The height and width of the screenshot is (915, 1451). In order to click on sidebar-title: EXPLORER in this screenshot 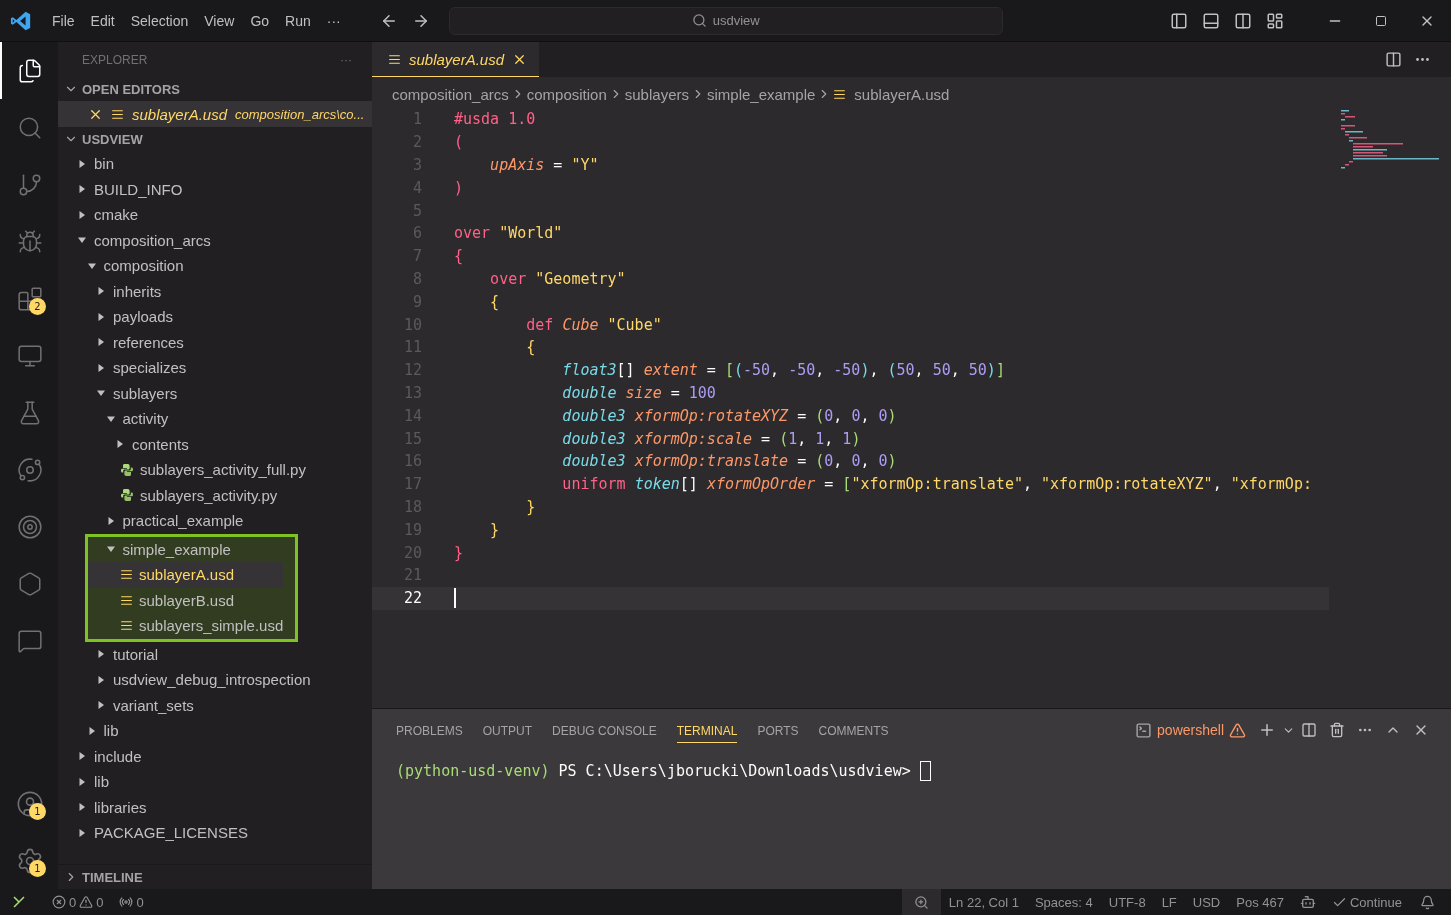, I will do `click(115, 59)`.